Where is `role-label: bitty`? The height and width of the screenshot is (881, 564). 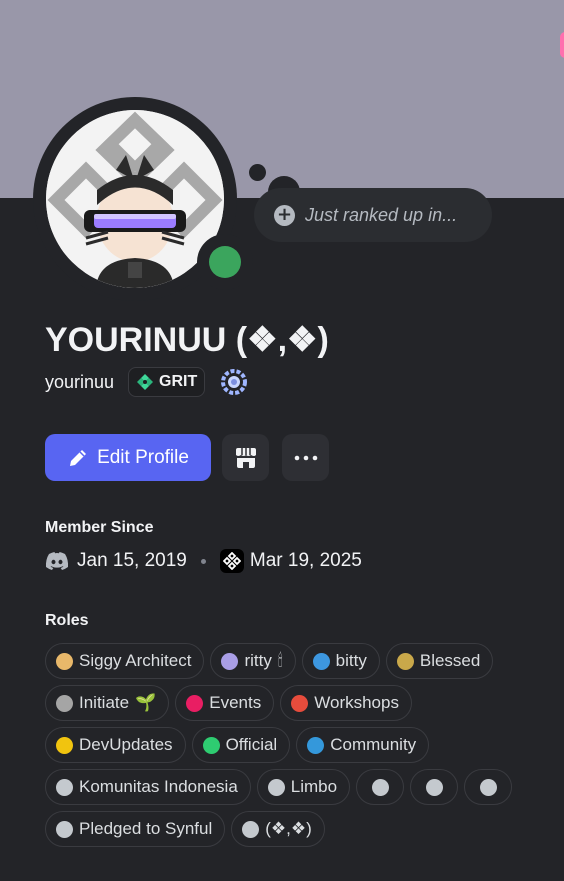
role-label: bitty is located at coordinates (351, 660).